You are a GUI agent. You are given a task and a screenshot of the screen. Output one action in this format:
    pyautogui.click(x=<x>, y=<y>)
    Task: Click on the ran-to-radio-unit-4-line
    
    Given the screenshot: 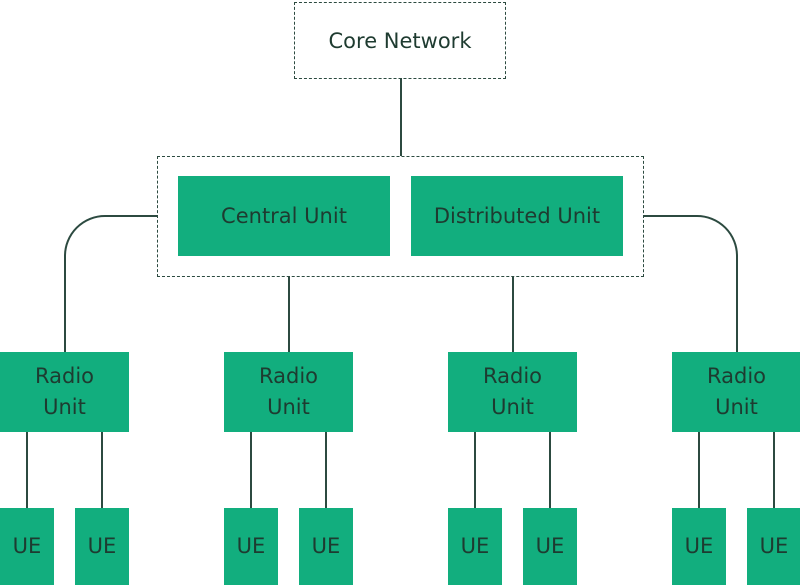 What is the action you would take?
    pyautogui.click(x=690, y=283)
    